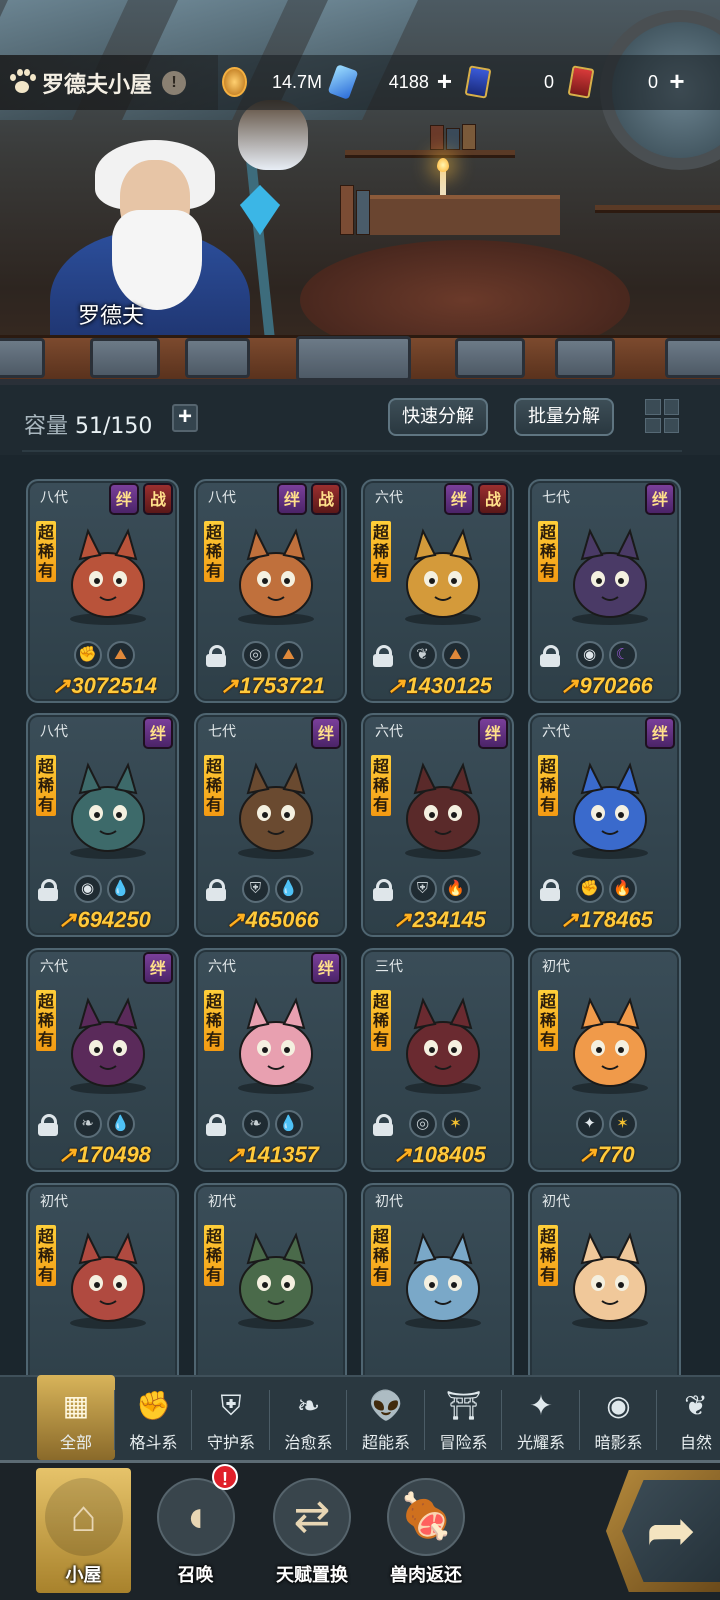 Image resolution: width=720 pixels, height=1600 pixels. Describe the element at coordinates (604, 1060) in the screenshot. I see `pet-card: 初代 超稀有 ✦ ✶ ↗770` at that location.